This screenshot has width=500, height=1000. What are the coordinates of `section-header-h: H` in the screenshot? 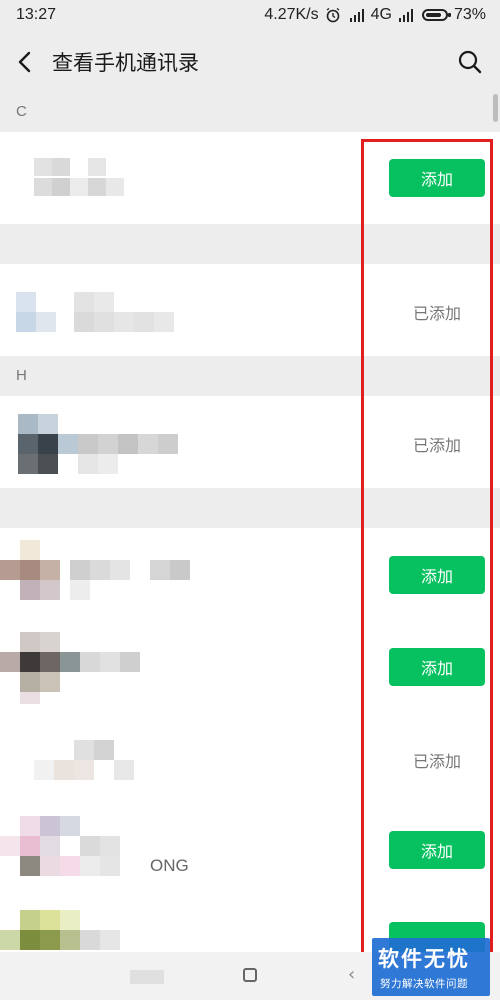 It's located at (250, 376).